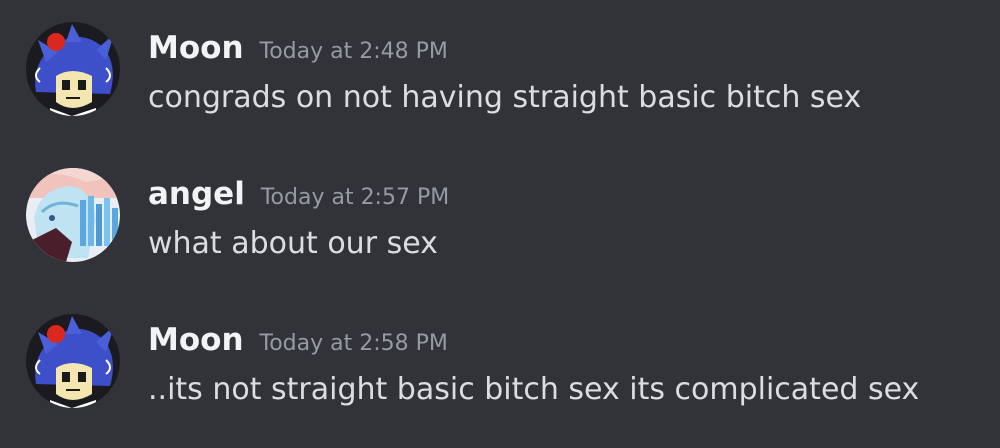 This screenshot has width=1000, height=448. Describe the element at coordinates (293, 243) in the screenshot. I see `message-content: what about our sex` at that location.